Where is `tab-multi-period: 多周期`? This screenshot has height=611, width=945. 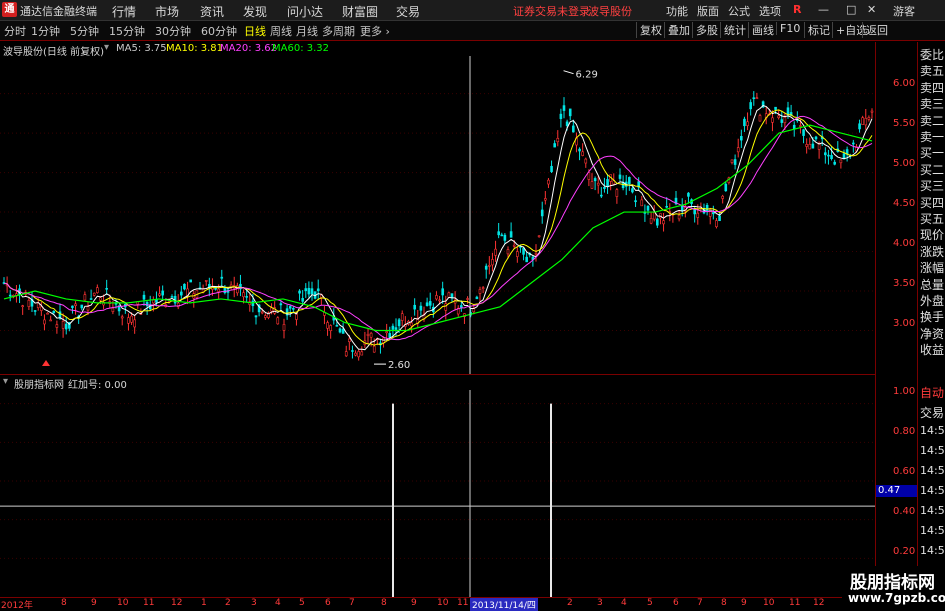
tab-multi-period: 多周期 is located at coordinates (338, 31).